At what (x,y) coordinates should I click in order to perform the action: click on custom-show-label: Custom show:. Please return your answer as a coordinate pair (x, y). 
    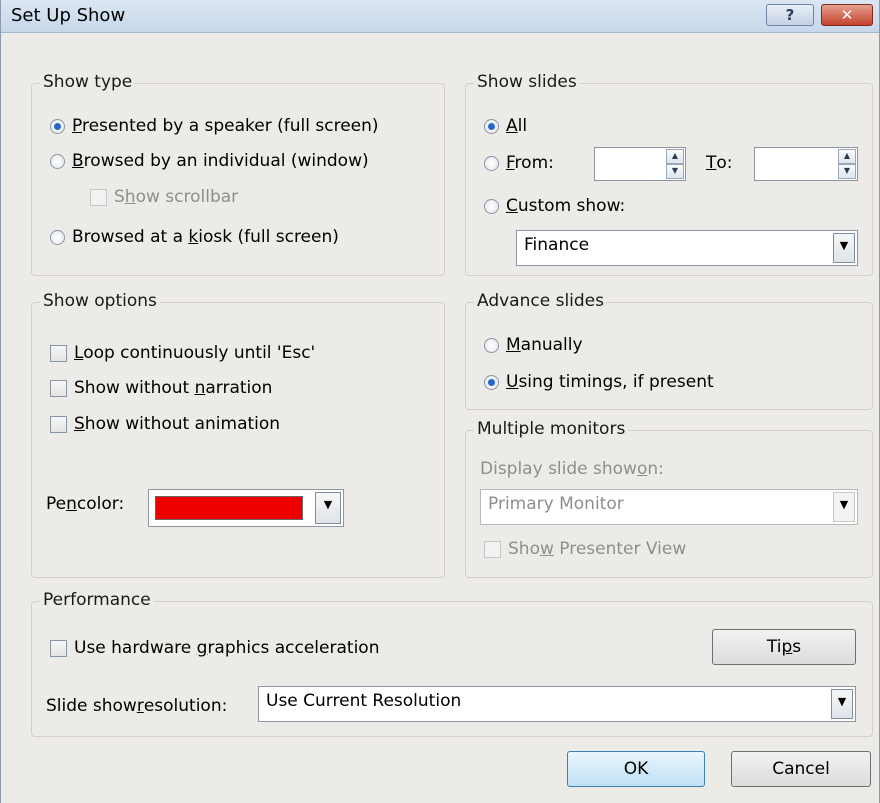
    Looking at the image, I should click on (566, 206).